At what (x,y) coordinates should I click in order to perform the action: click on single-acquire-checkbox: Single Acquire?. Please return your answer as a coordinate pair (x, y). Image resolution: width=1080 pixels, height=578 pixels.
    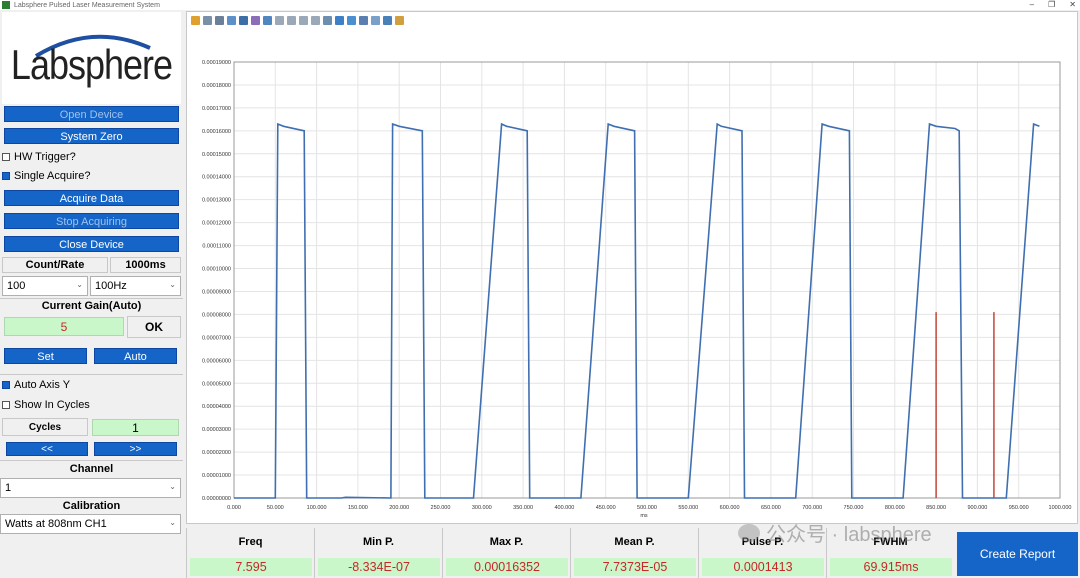
    Looking at the image, I should click on (46, 176).